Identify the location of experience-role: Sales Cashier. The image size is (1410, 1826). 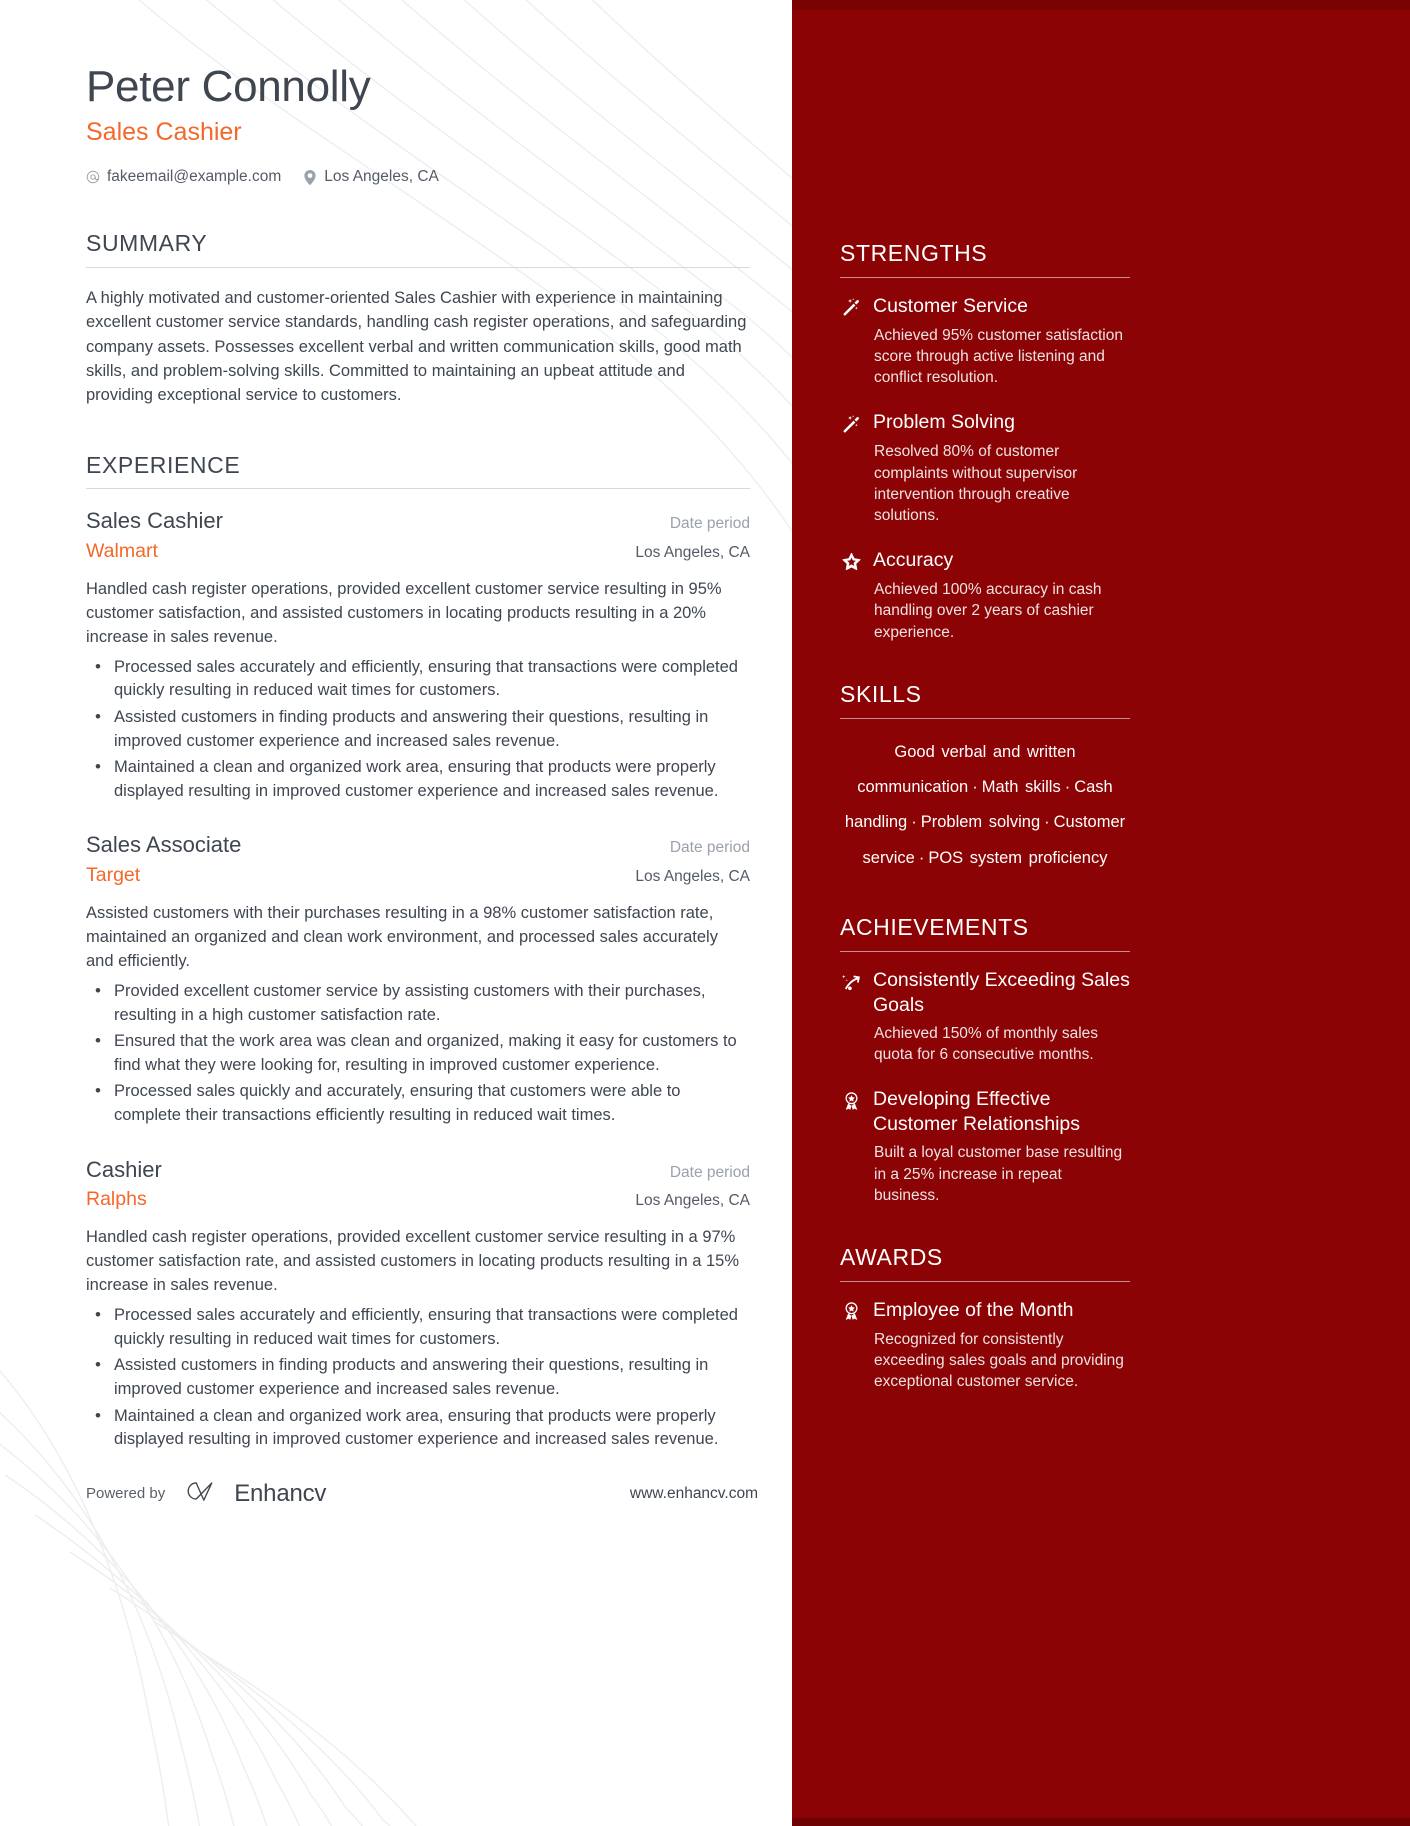
(154, 521).